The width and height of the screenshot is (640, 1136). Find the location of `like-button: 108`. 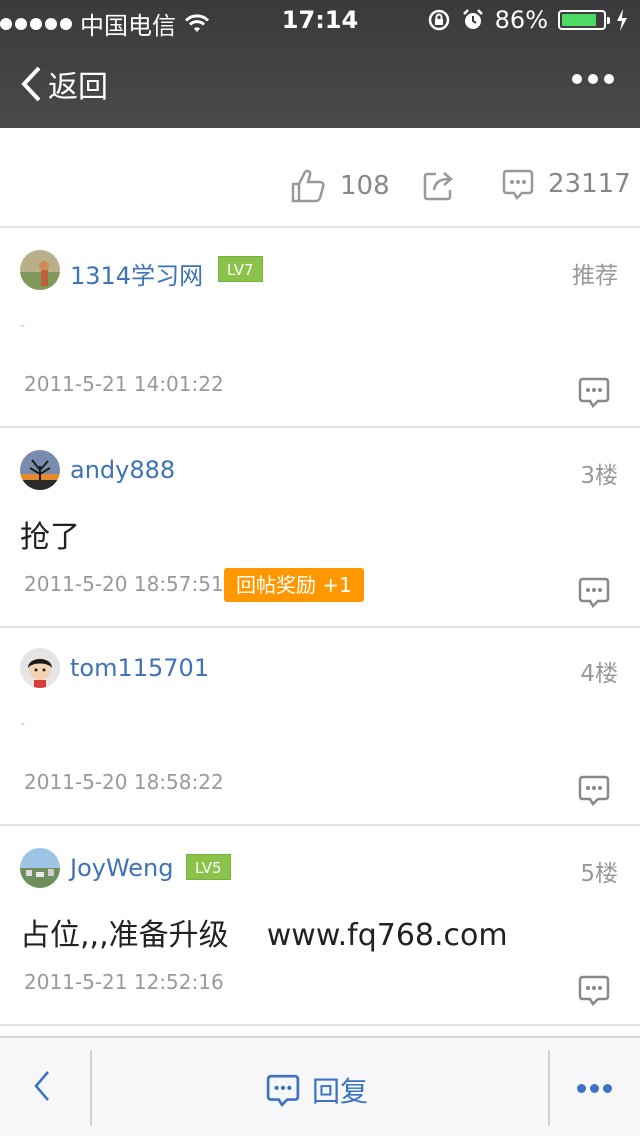

like-button: 108 is located at coordinates (340, 186).